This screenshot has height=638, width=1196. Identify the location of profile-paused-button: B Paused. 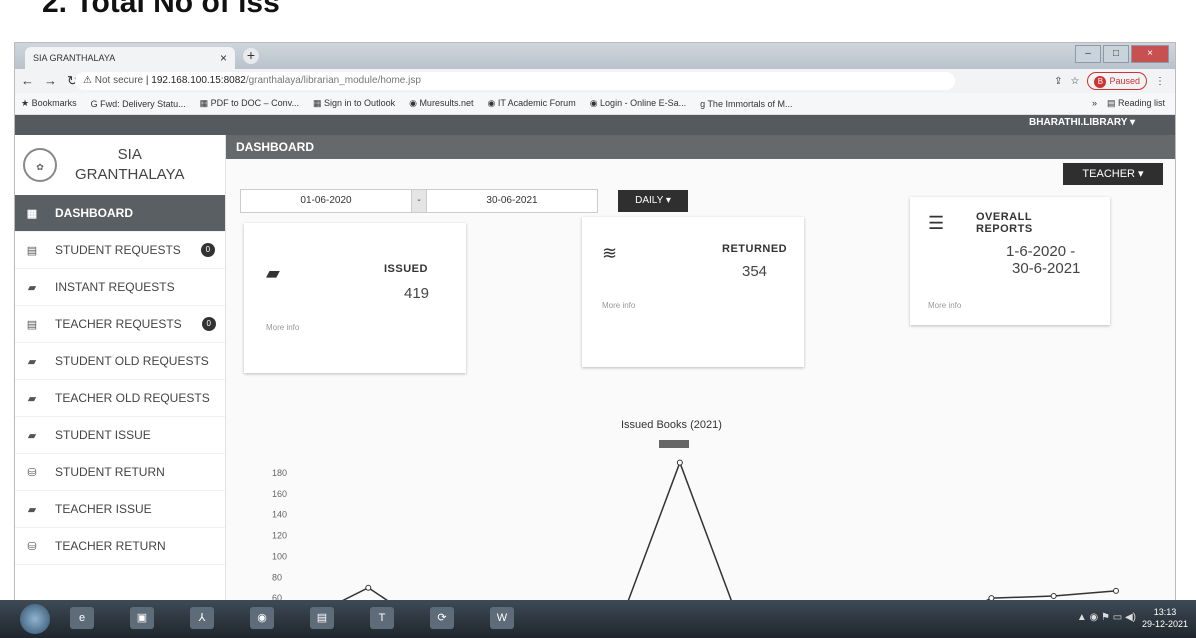
(1117, 81).